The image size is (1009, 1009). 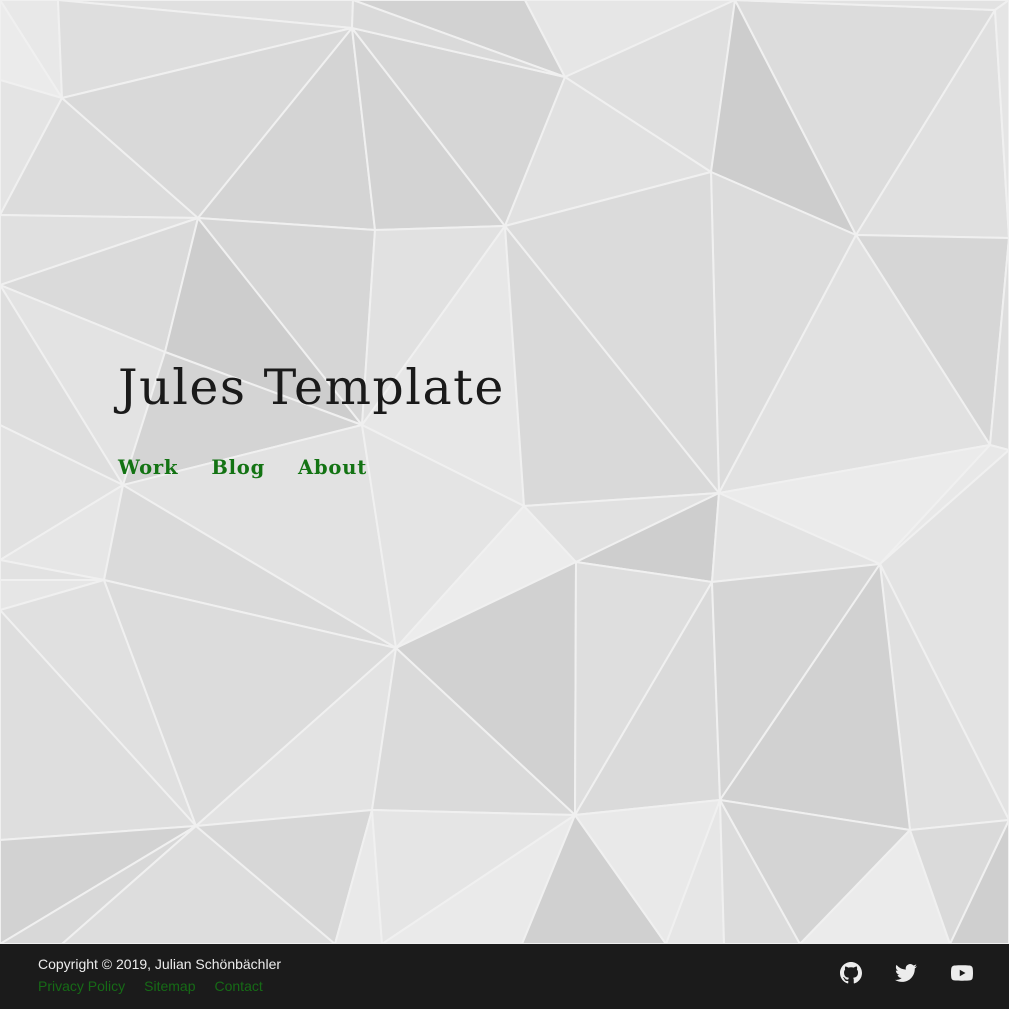 What do you see at coordinates (81, 986) in the screenshot?
I see `footer-link-privacy-policy: Privacy Policy` at bounding box center [81, 986].